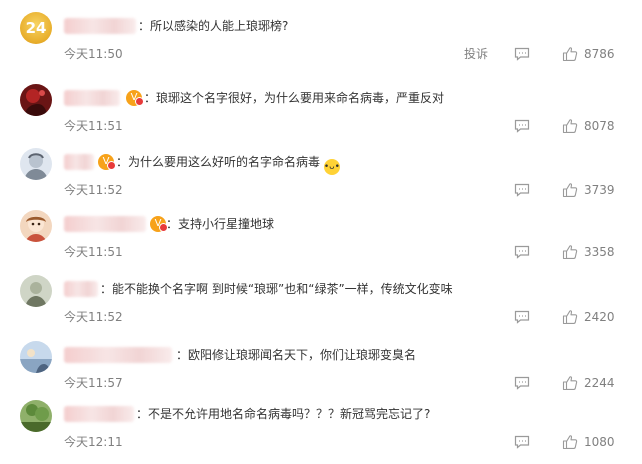  Describe the element at coordinates (321, 373) in the screenshot. I see `comment-item: ：欧阳修让琅琊闻名天下，你们让琅琊变臭名 今天11:57 2244` at that location.